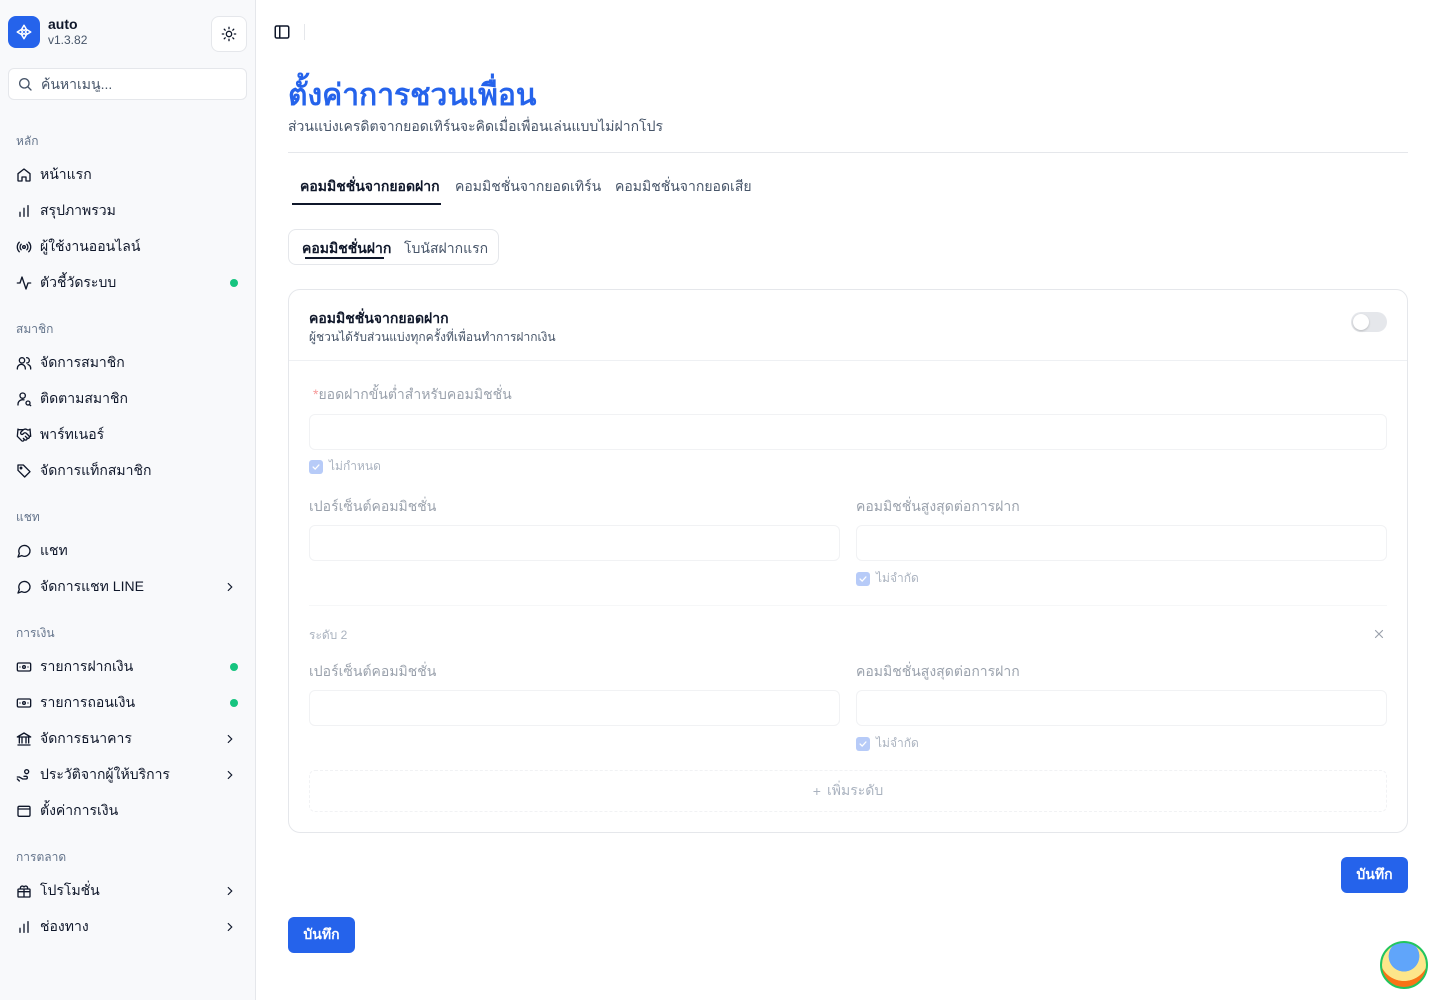 Image resolution: width=1440 pixels, height=1000 pixels. Describe the element at coordinates (24, 435) in the screenshot. I see `handshake-icon` at that location.